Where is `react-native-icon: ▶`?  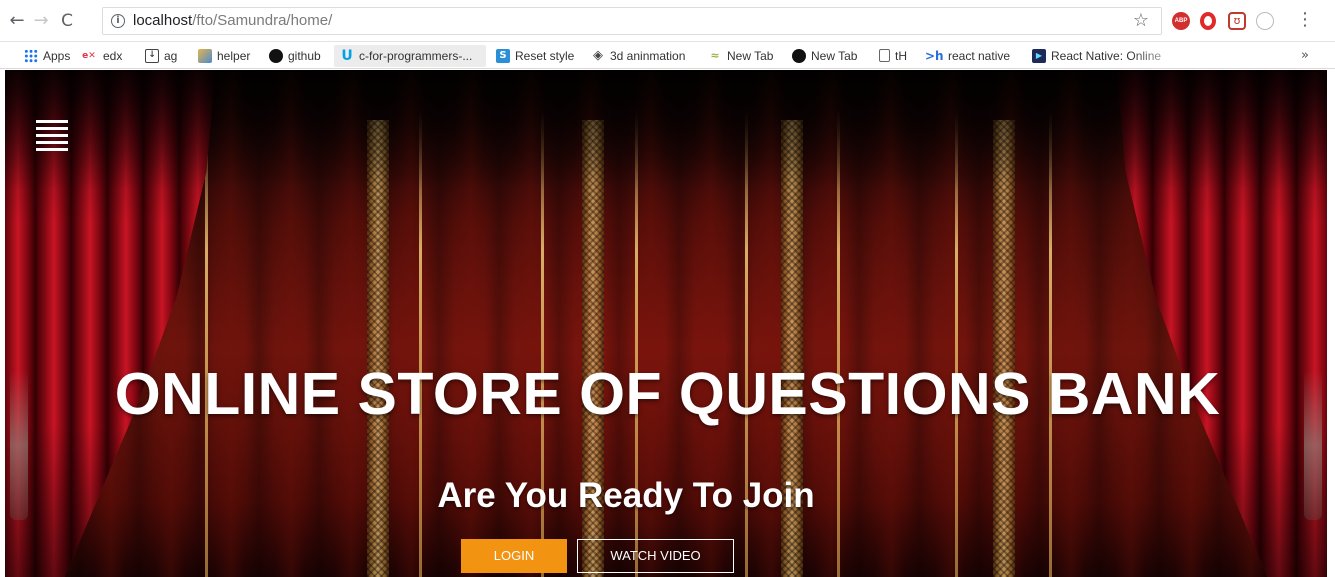
react-native-icon: ▶ is located at coordinates (1039, 55).